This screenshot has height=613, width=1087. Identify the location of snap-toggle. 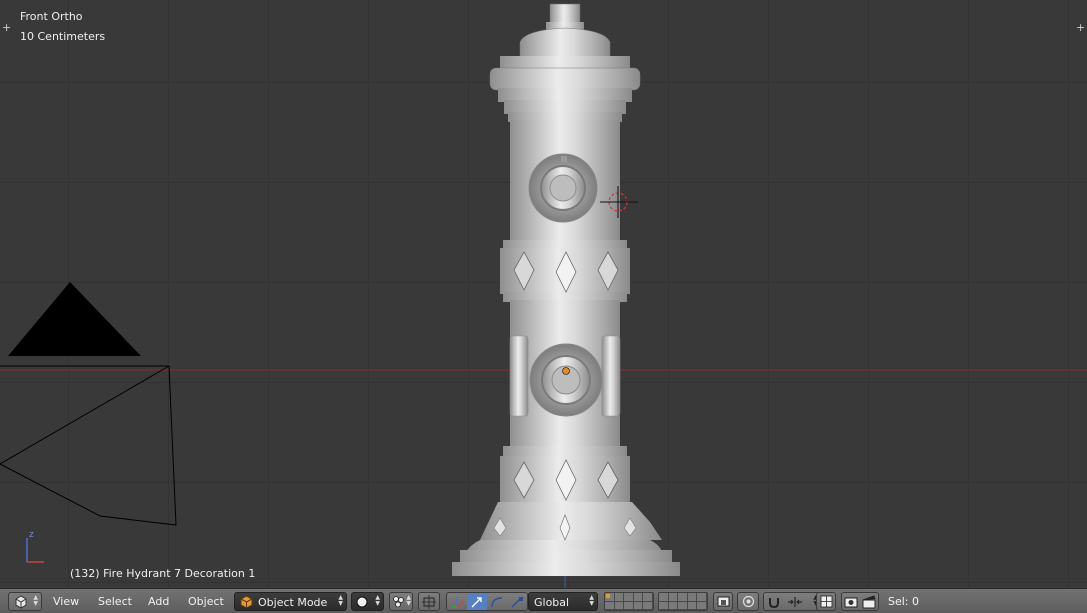
(774, 601).